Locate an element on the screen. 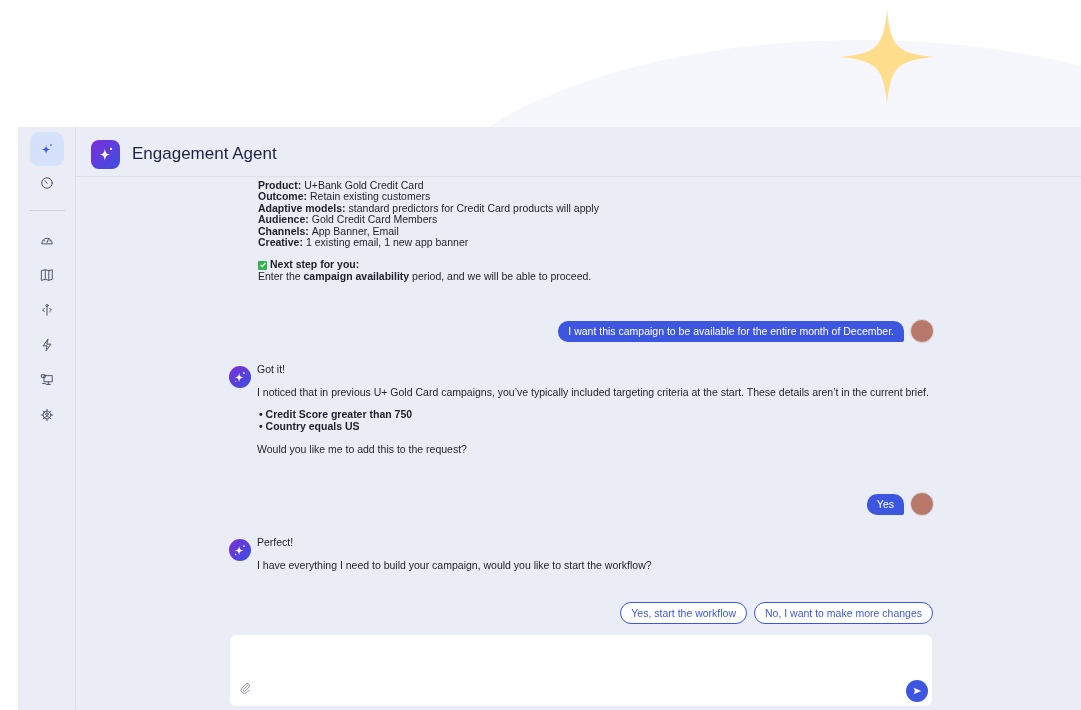 The height and width of the screenshot is (710, 1081). checkmark-icon is located at coordinates (262, 265).